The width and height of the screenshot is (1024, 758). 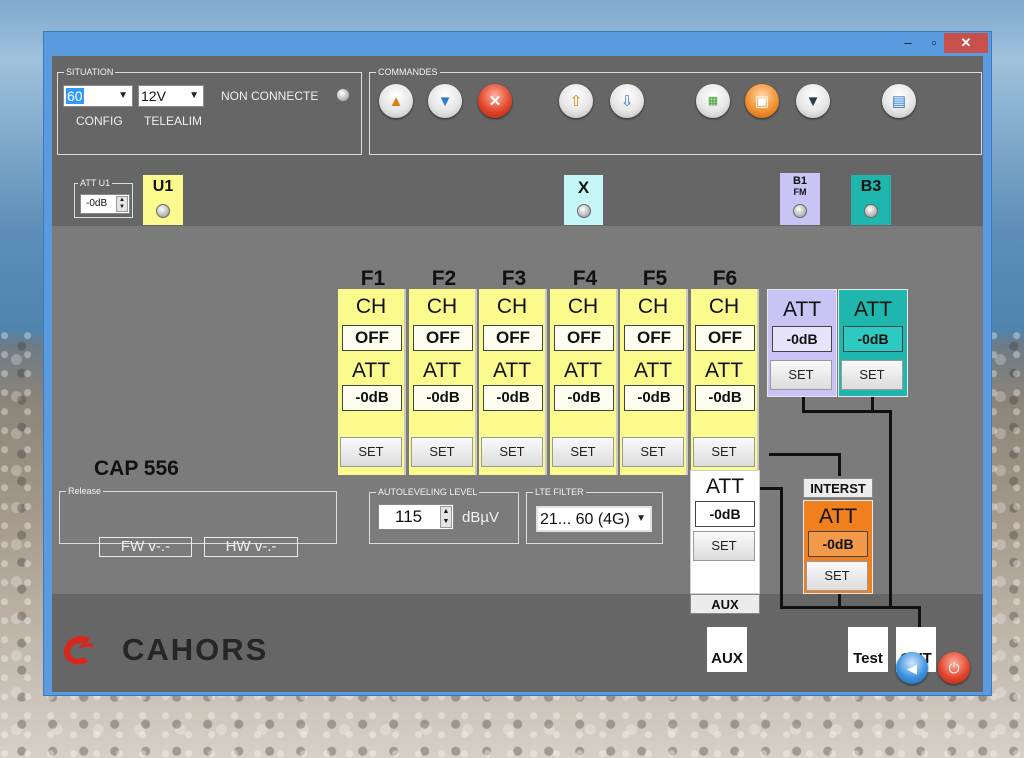 What do you see at coordinates (480, 517) in the screenshot?
I see `autoleveling-unit: dBµV` at bounding box center [480, 517].